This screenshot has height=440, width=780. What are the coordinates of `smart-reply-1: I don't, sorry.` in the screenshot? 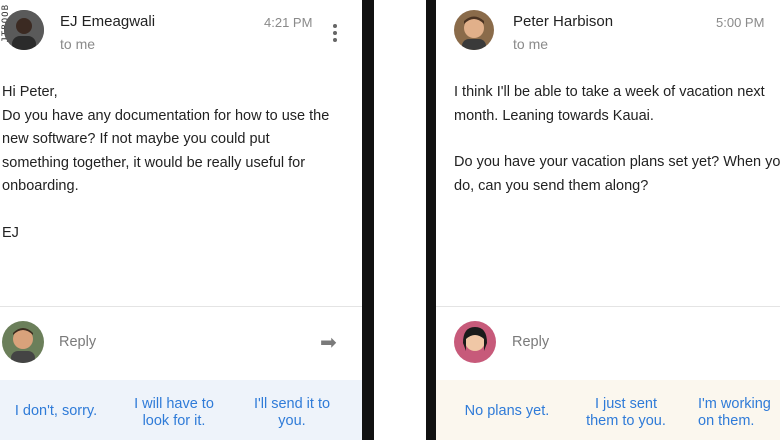 It's located at (56, 411).